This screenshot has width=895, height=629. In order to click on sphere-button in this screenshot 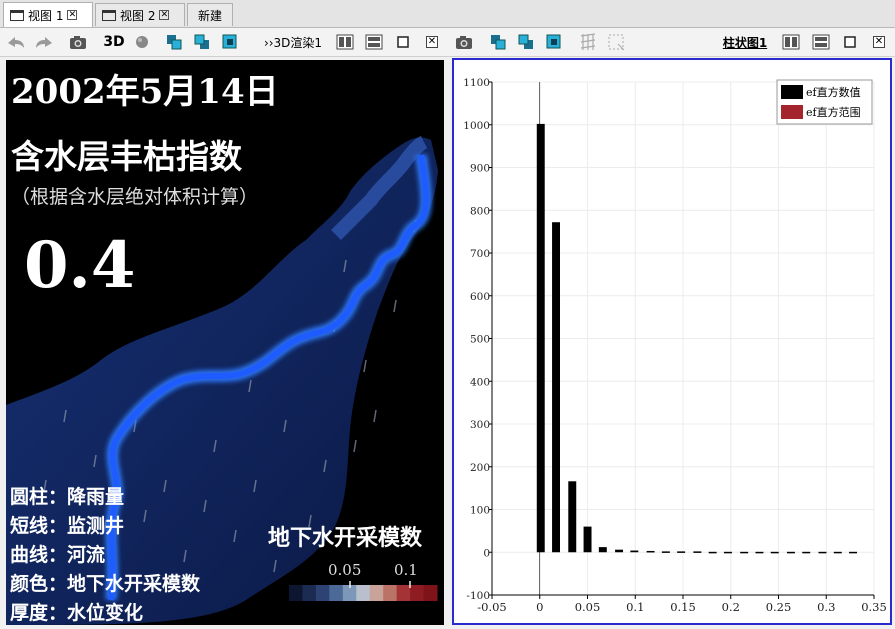, I will do `click(142, 42)`.